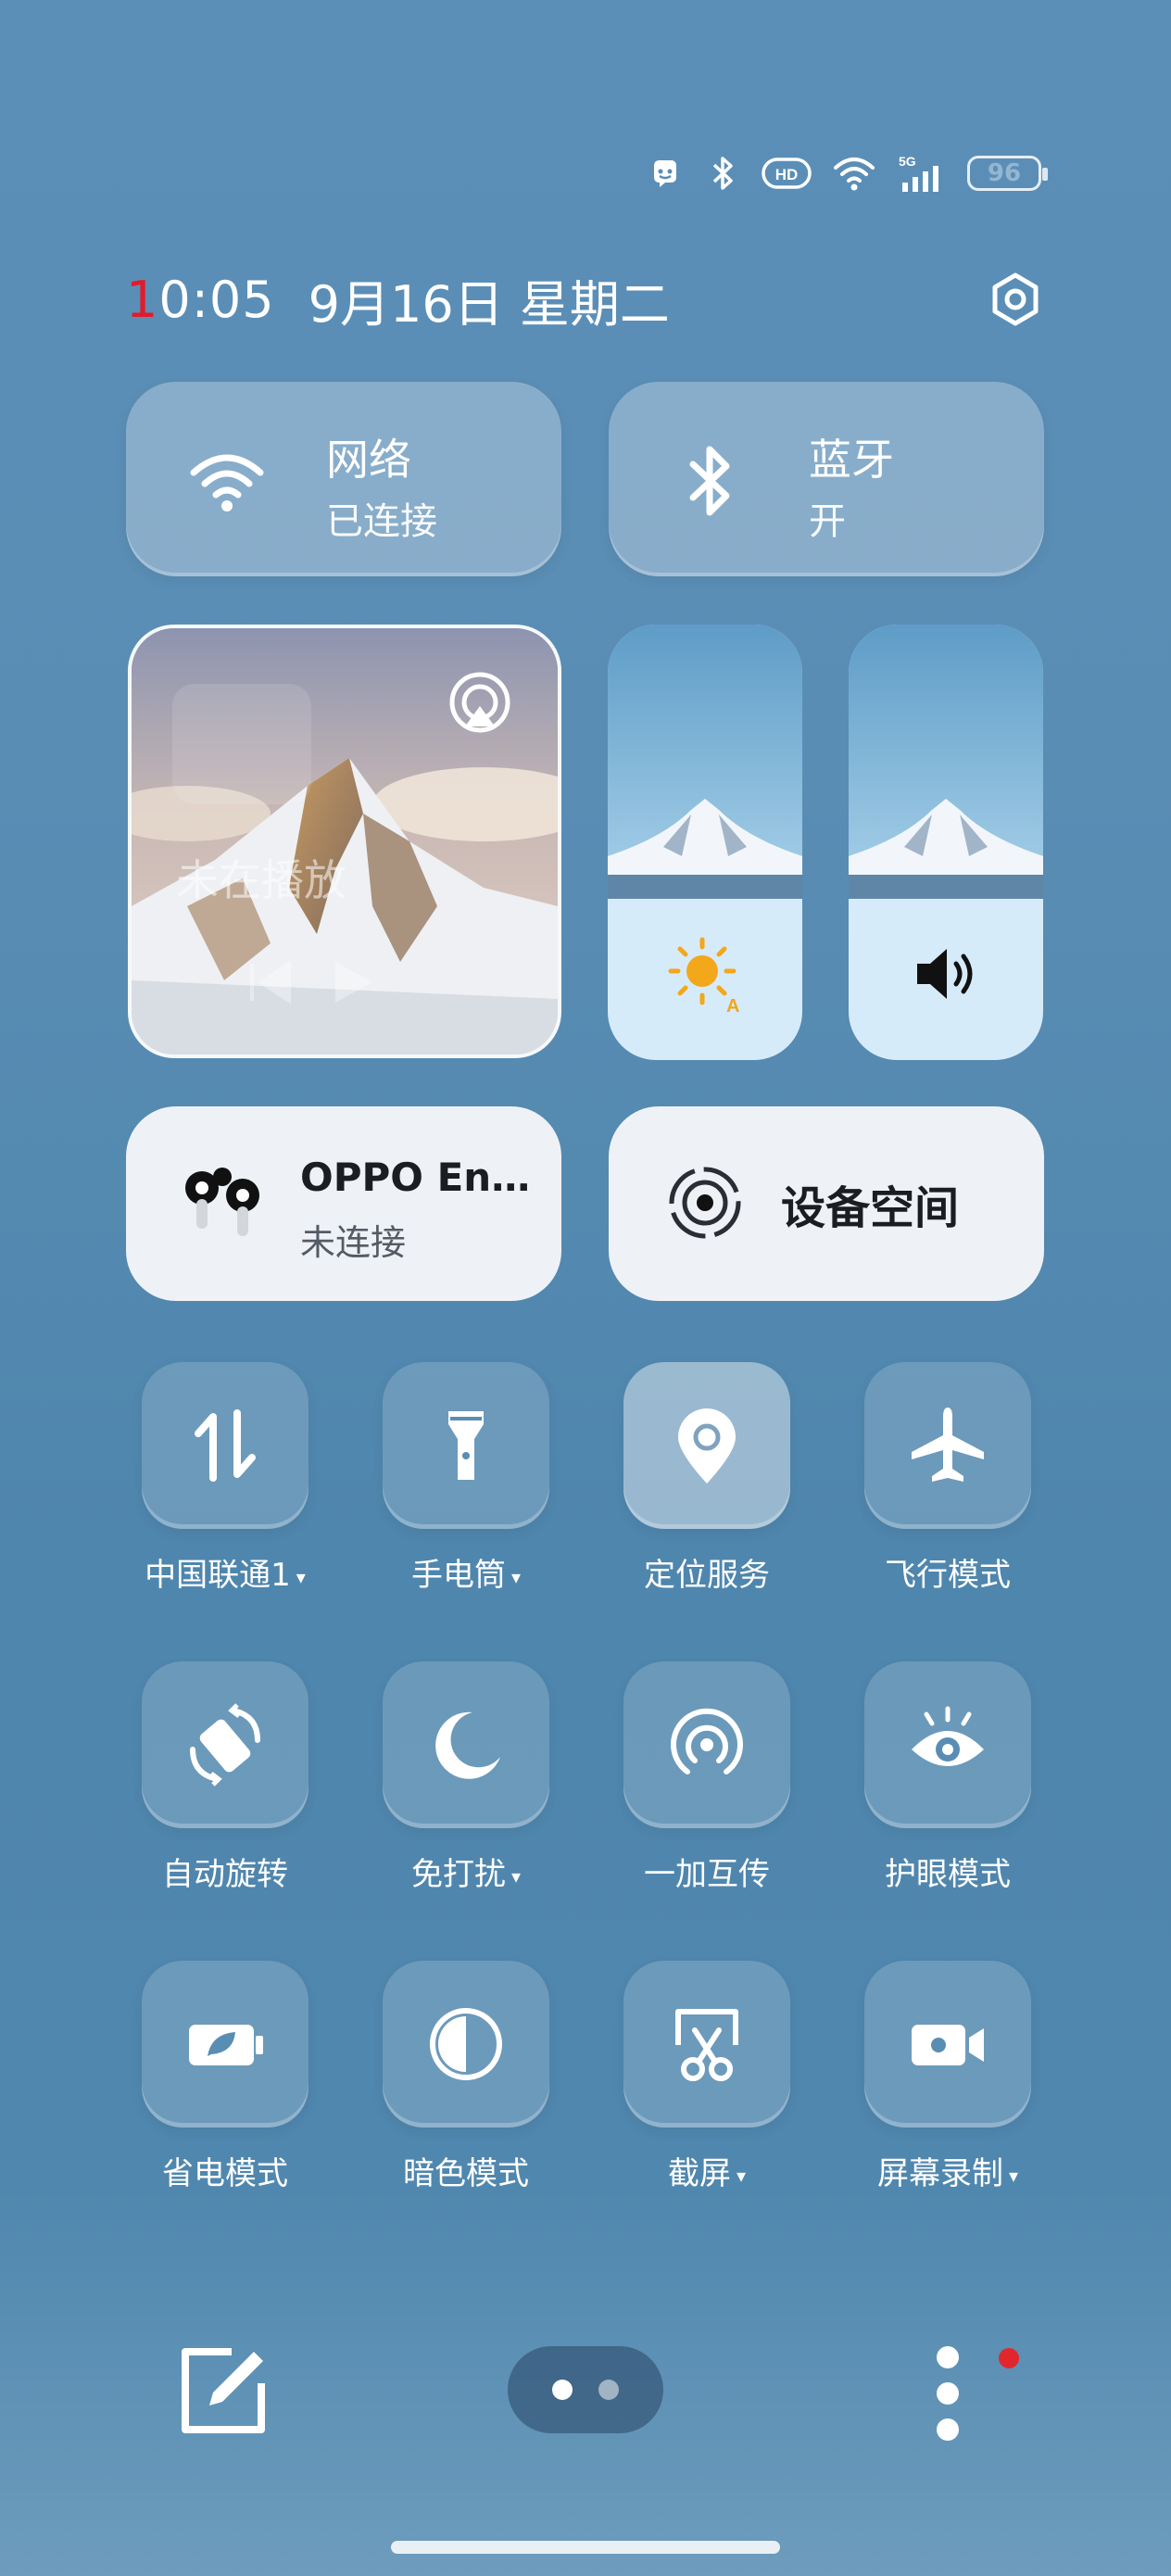 The image size is (1171, 2576). I want to click on location-toggle, so click(707, 1446).